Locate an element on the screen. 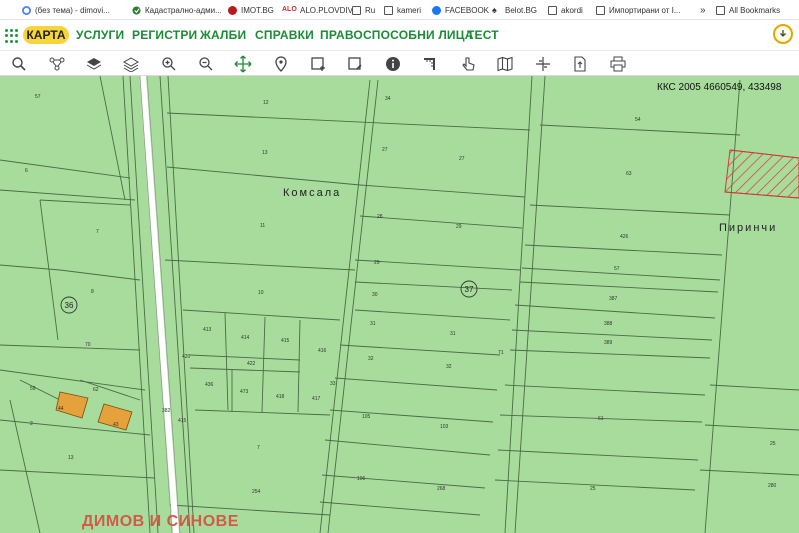  svg-text: 426 is located at coordinates (624, 237).